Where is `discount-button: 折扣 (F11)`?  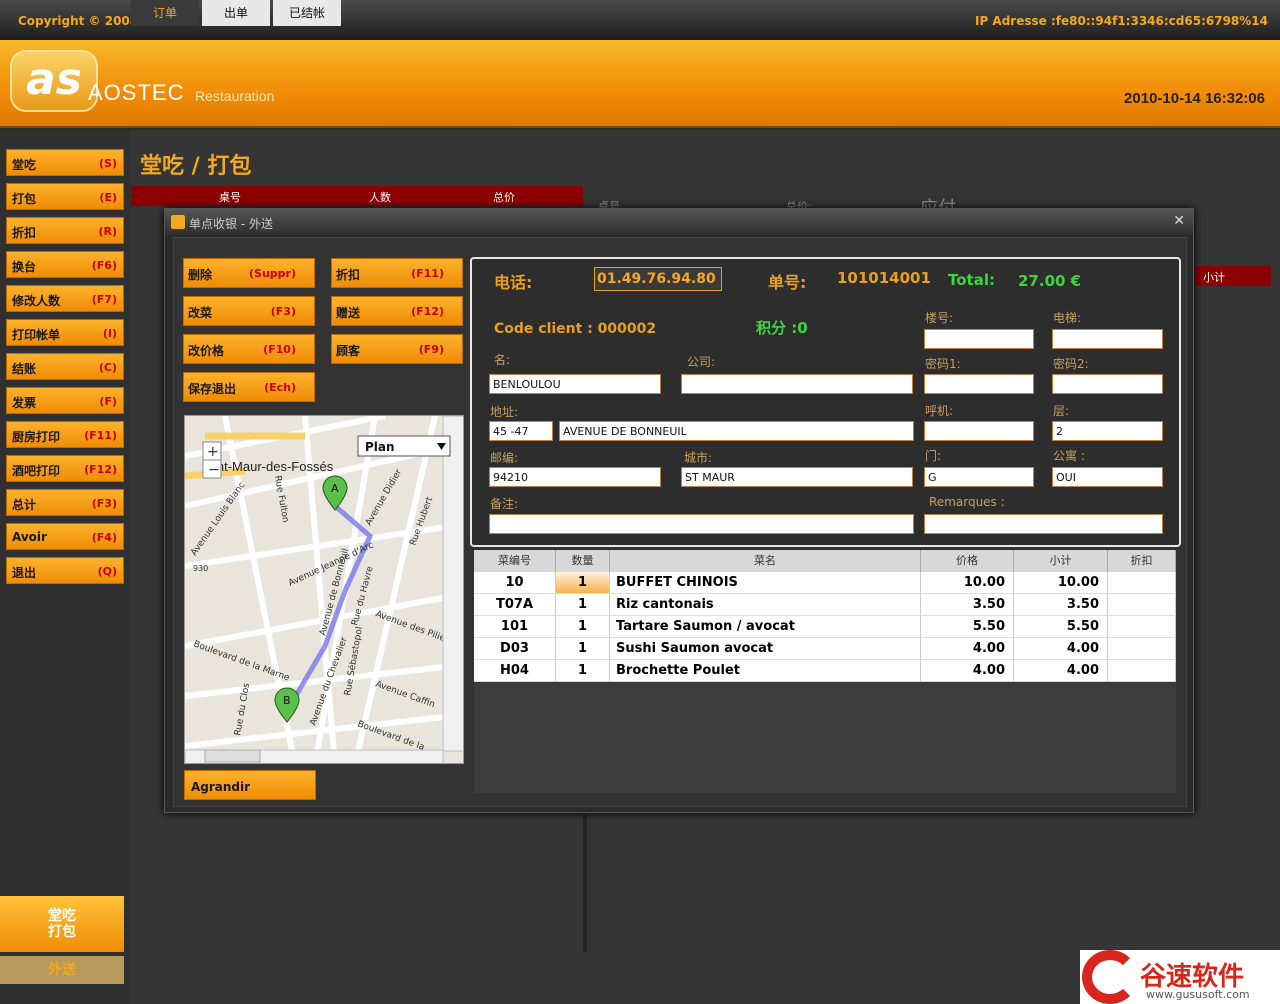
discount-button: 折扣 (F11) is located at coordinates (397, 273).